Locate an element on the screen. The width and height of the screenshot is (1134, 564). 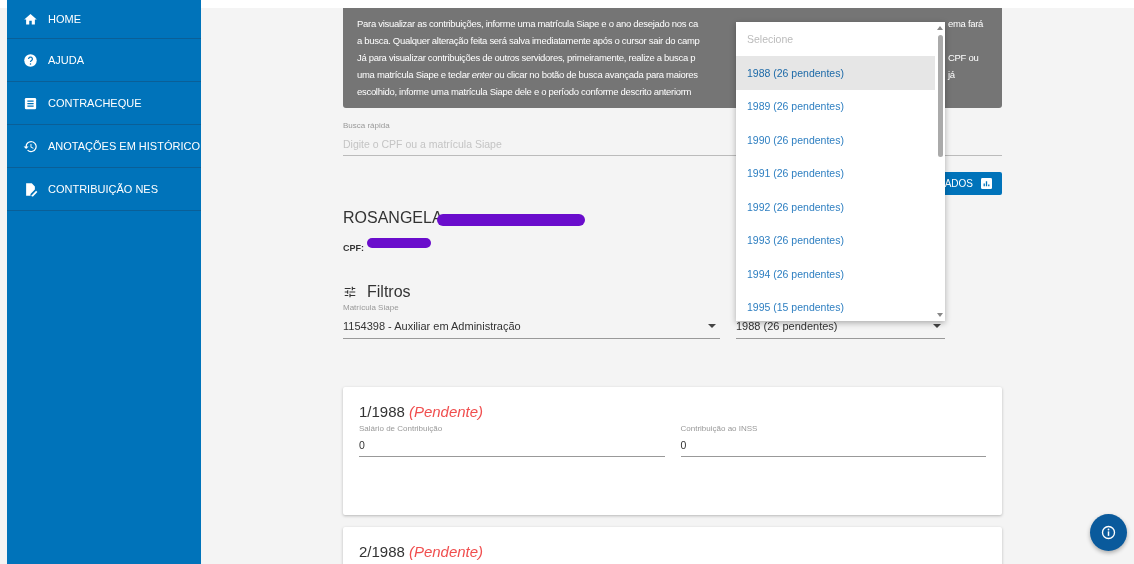
home-icon is located at coordinates (30, 19).